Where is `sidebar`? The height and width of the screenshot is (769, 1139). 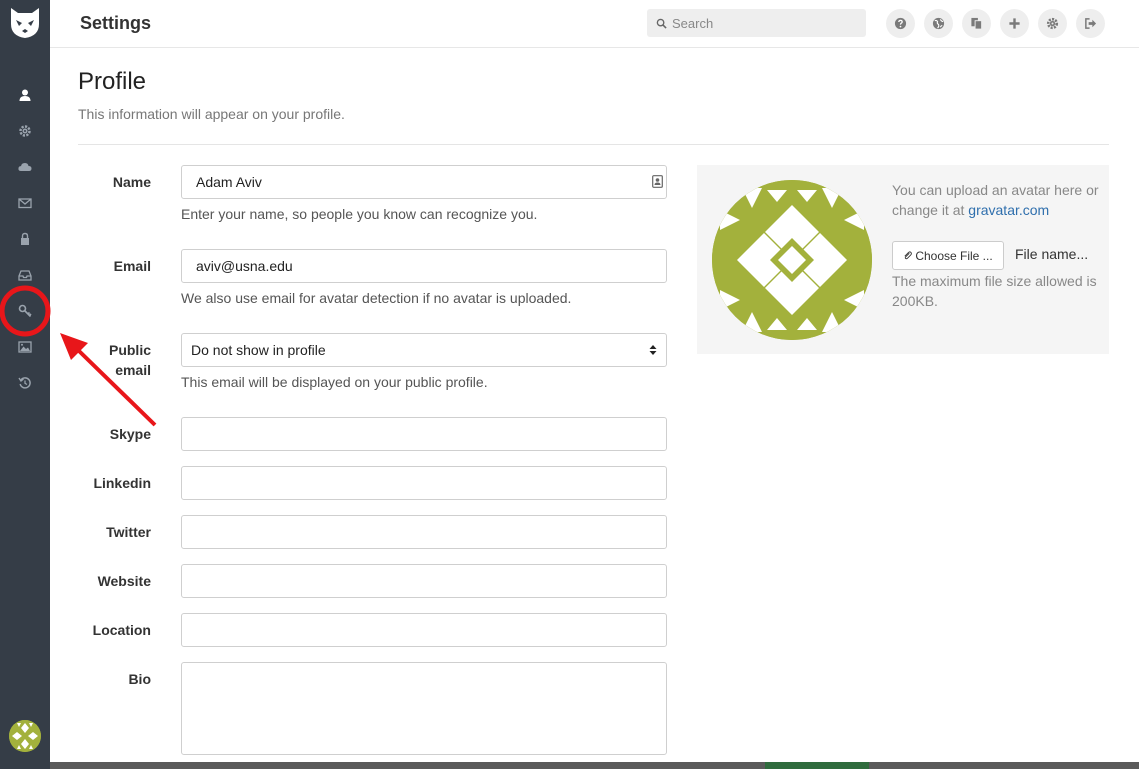
sidebar is located at coordinates (25, 384).